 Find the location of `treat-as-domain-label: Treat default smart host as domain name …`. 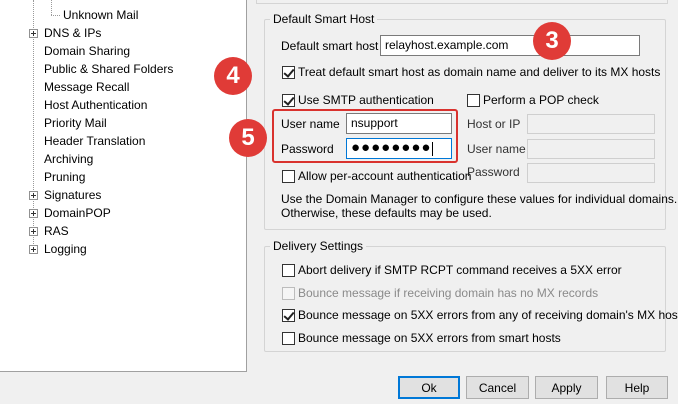

treat-as-domain-label: Treat default smart host as domain name … is located at coordinates (479, 72).